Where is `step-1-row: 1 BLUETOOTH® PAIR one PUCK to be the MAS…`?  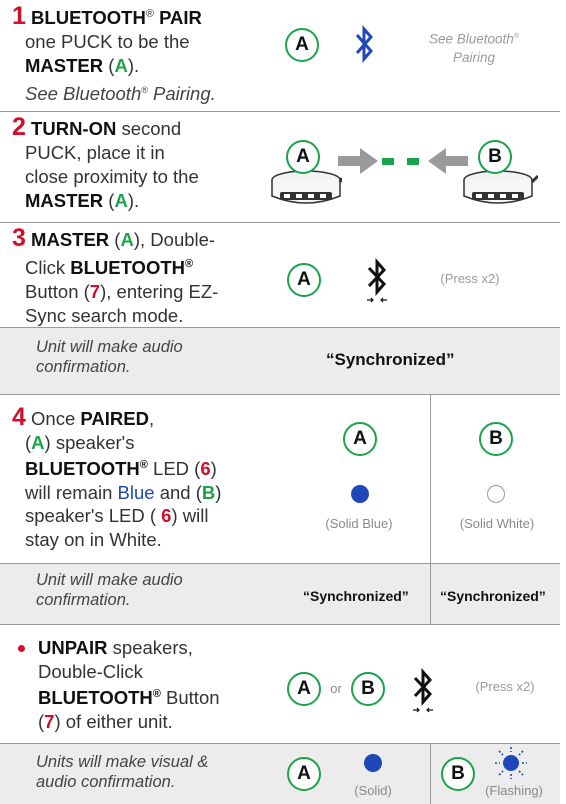 step-1-row: 1 BLUETOOTH® PAIR one PUCK to be the MAS… is located at coordinates (280, 52).